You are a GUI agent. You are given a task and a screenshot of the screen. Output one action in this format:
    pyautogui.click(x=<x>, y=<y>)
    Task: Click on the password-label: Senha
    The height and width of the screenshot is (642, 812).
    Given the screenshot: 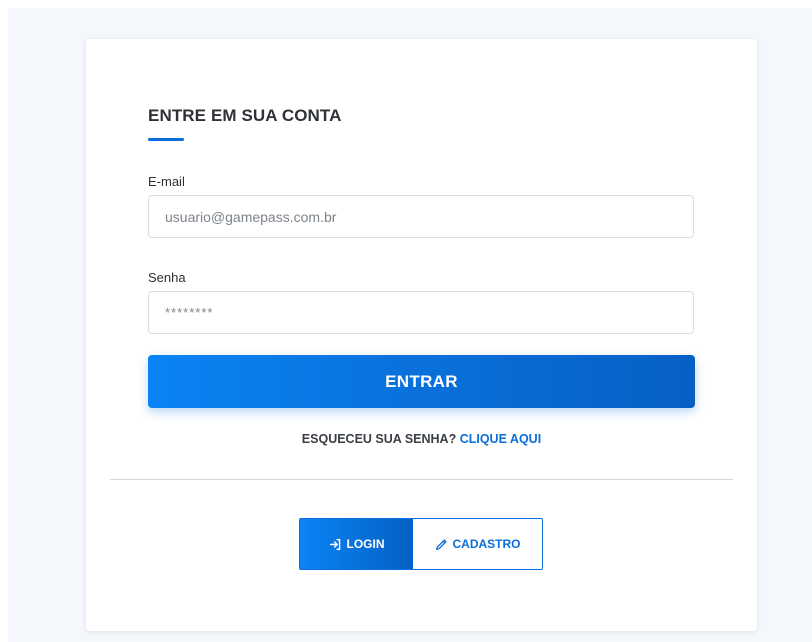 What is the action you would take?
    pyautogui.click(x=167, y=277)
    